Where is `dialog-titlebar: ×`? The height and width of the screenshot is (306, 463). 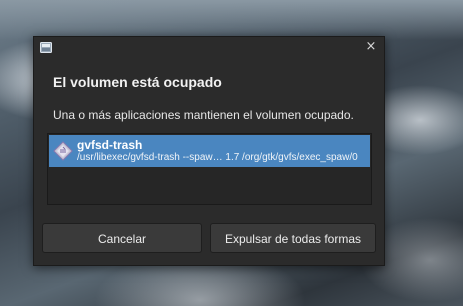 dialog-titlebar: × is located at coordinates (209, 48).